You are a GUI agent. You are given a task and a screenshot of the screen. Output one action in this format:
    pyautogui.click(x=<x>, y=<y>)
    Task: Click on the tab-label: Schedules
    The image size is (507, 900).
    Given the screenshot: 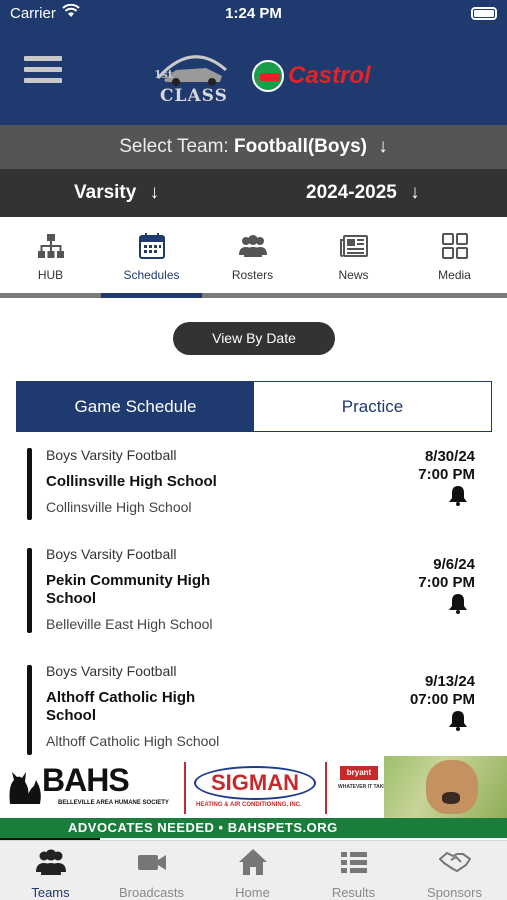 What is the action you would take?
    pyautogui.click(x=151, y=275)
    